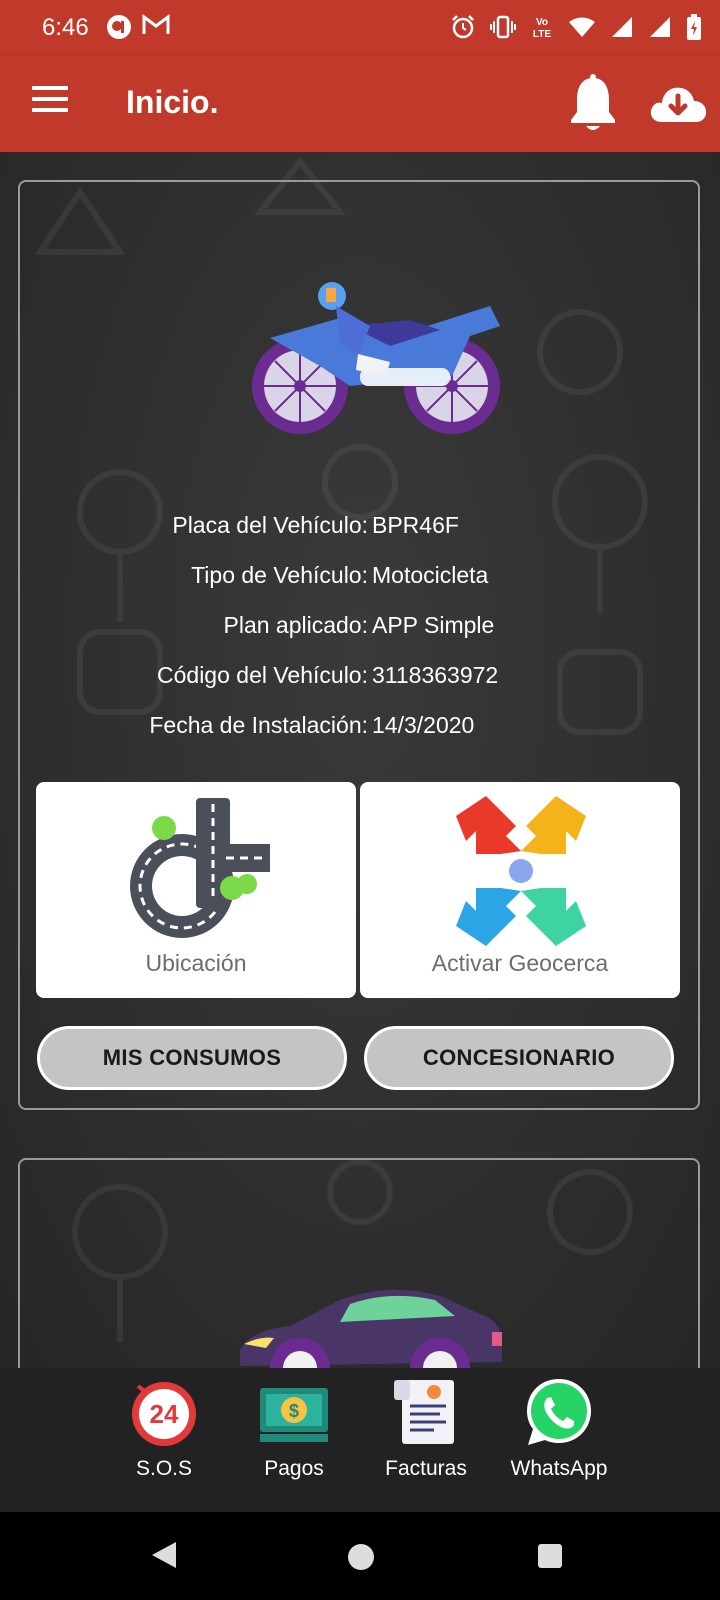  What do you see at coordinates (50, 88) in the screenshot?
I see `menu-icon` at bounding box center [50, 88].